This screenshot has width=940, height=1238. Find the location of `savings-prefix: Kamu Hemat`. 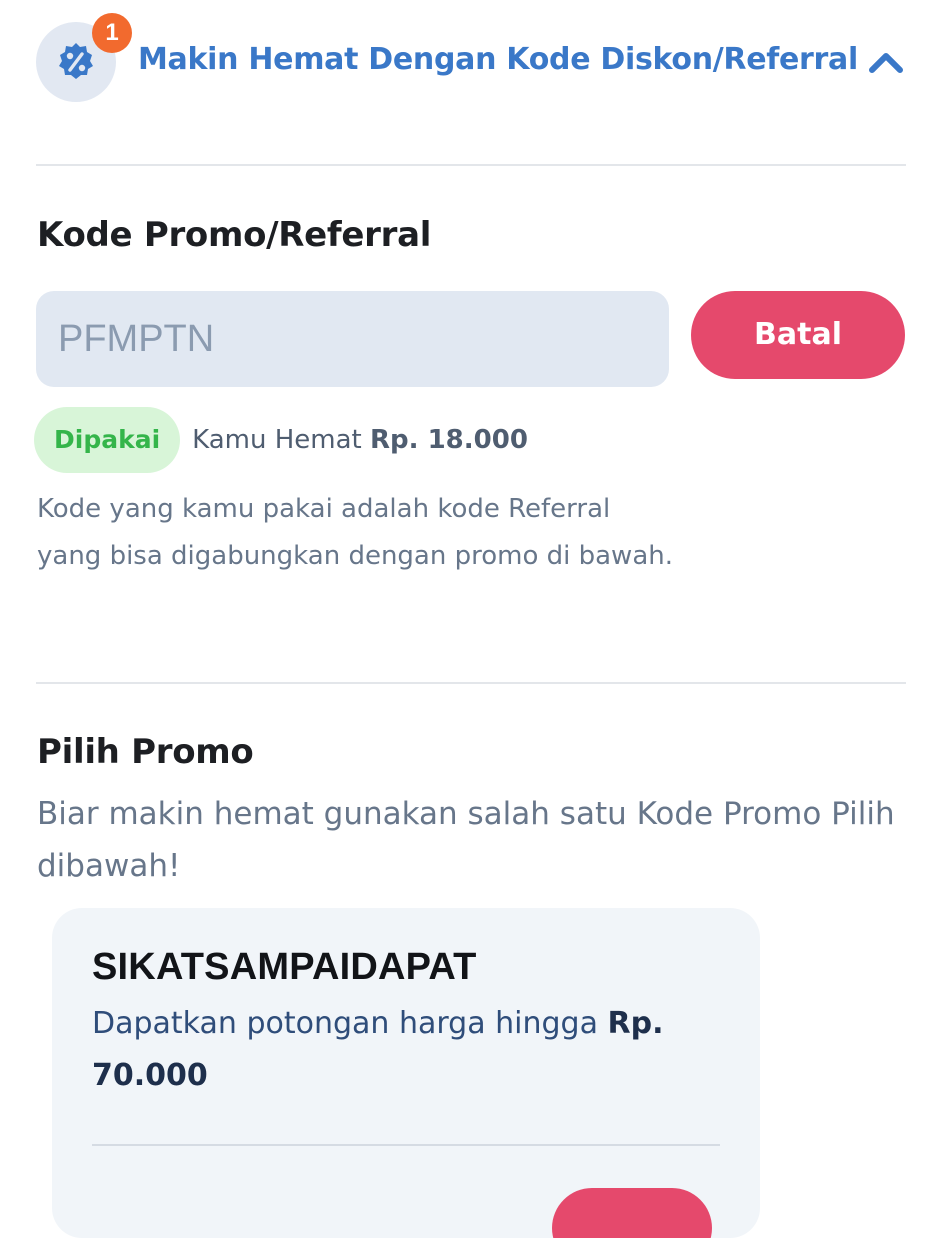

savings-prefix: Kamu Hemat is located at coordinates (277, 440).